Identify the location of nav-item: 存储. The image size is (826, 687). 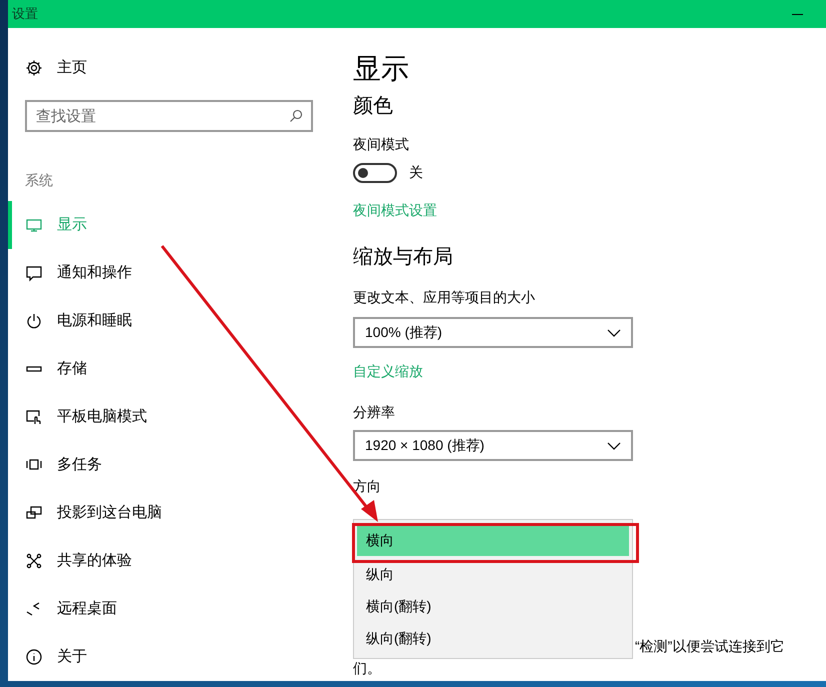
(180, 369).